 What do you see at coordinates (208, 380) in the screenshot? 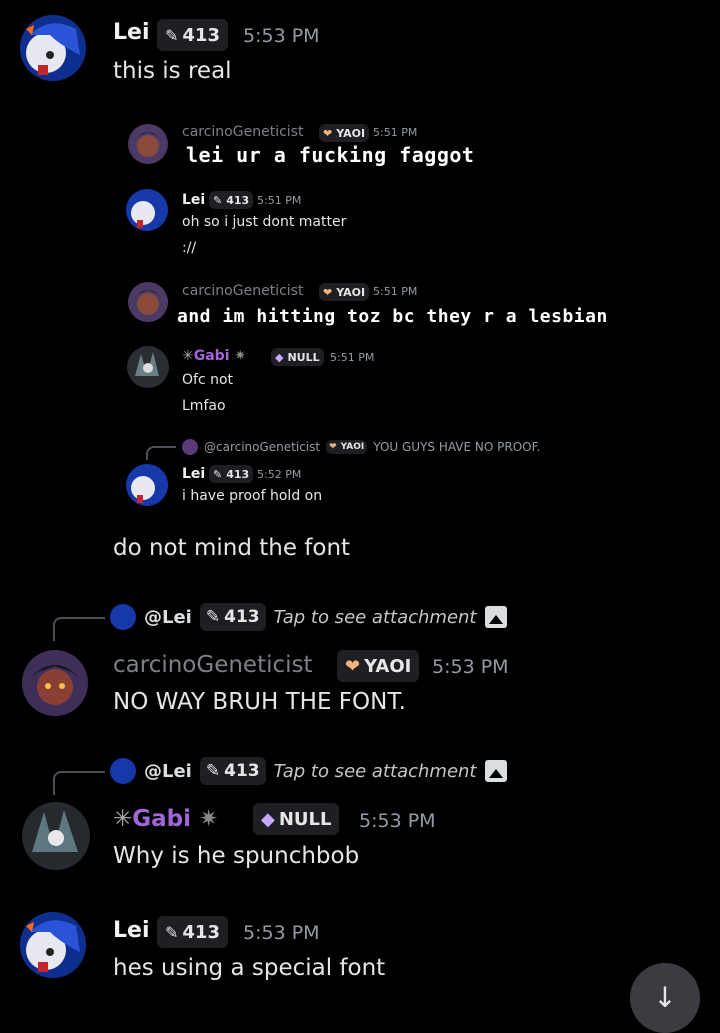
I see `message-line: Ofc not` at bounding box center [208, 380].